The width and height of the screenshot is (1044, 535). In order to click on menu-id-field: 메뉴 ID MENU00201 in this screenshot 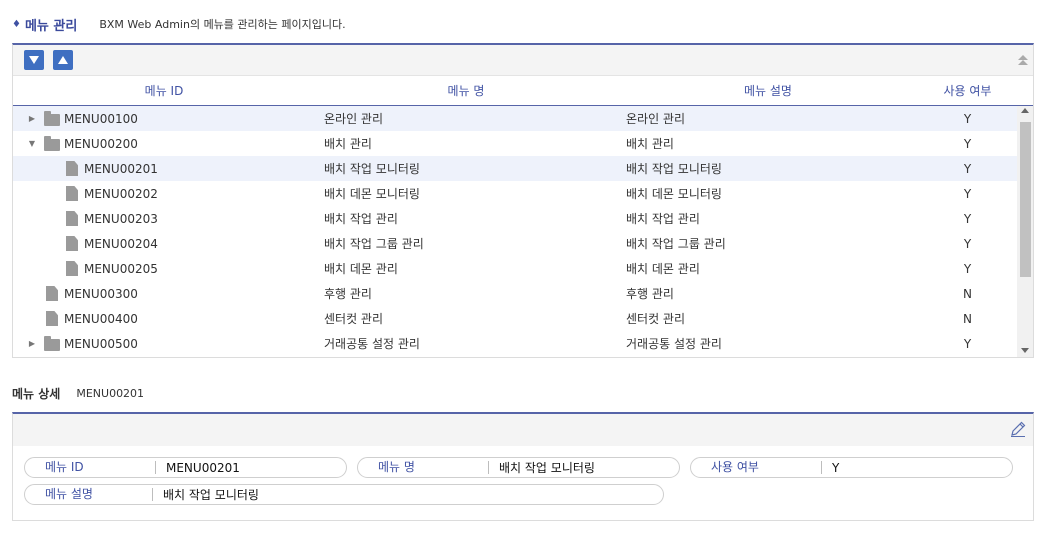, I will do `click(185, 467)`.